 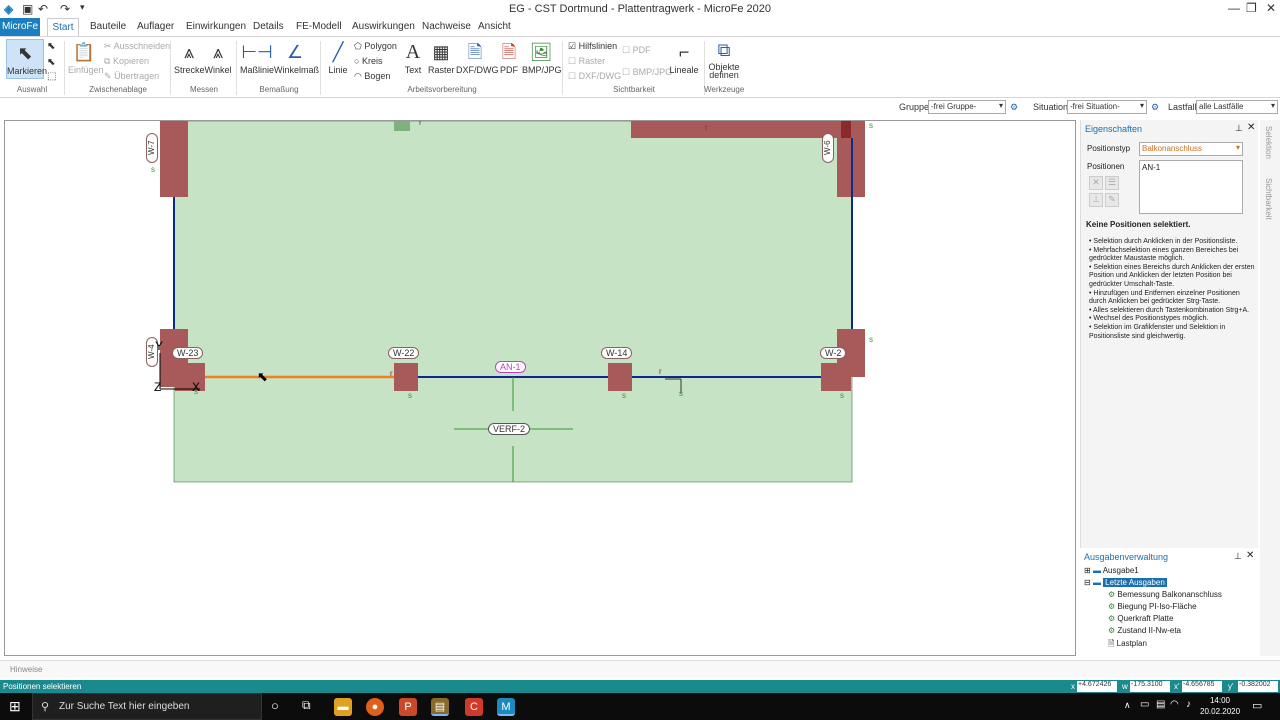 What do you see at coordinates (510, 367) in the screenshot?
I see `label-an1: AN-1` at bounding box center [510, 367].